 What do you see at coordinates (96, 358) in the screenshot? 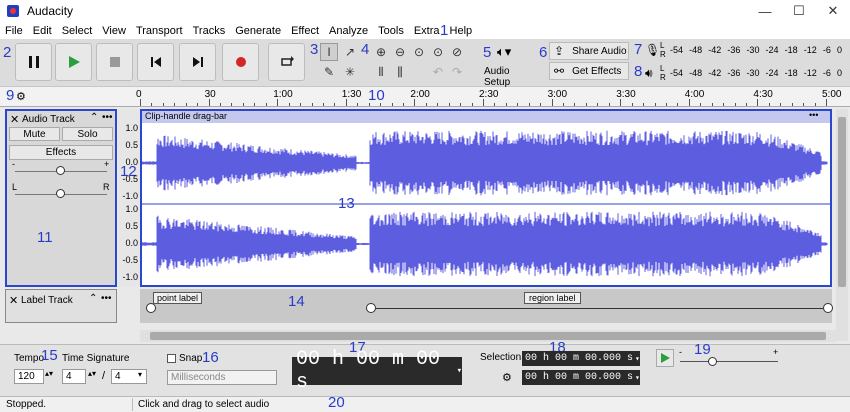
I see `time-signature-label: Time Signature` at bounding box center [96, 358].